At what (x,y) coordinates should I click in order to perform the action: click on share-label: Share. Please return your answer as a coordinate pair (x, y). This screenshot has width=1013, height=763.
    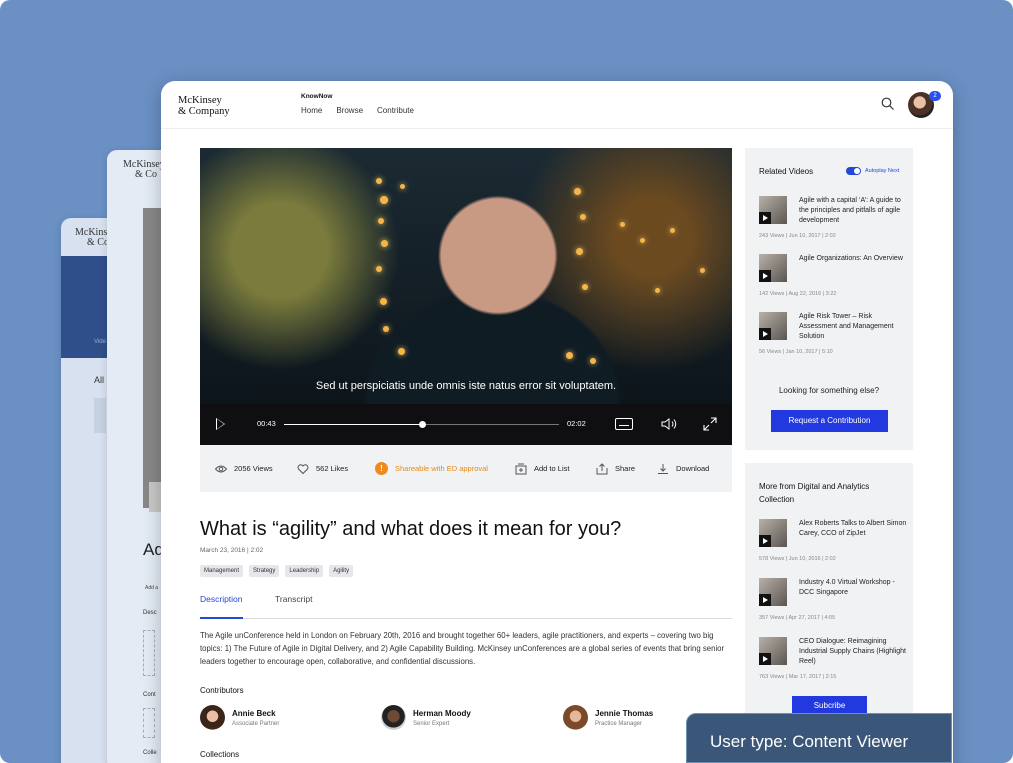
    Looking at the image, I should click on (625, 468).